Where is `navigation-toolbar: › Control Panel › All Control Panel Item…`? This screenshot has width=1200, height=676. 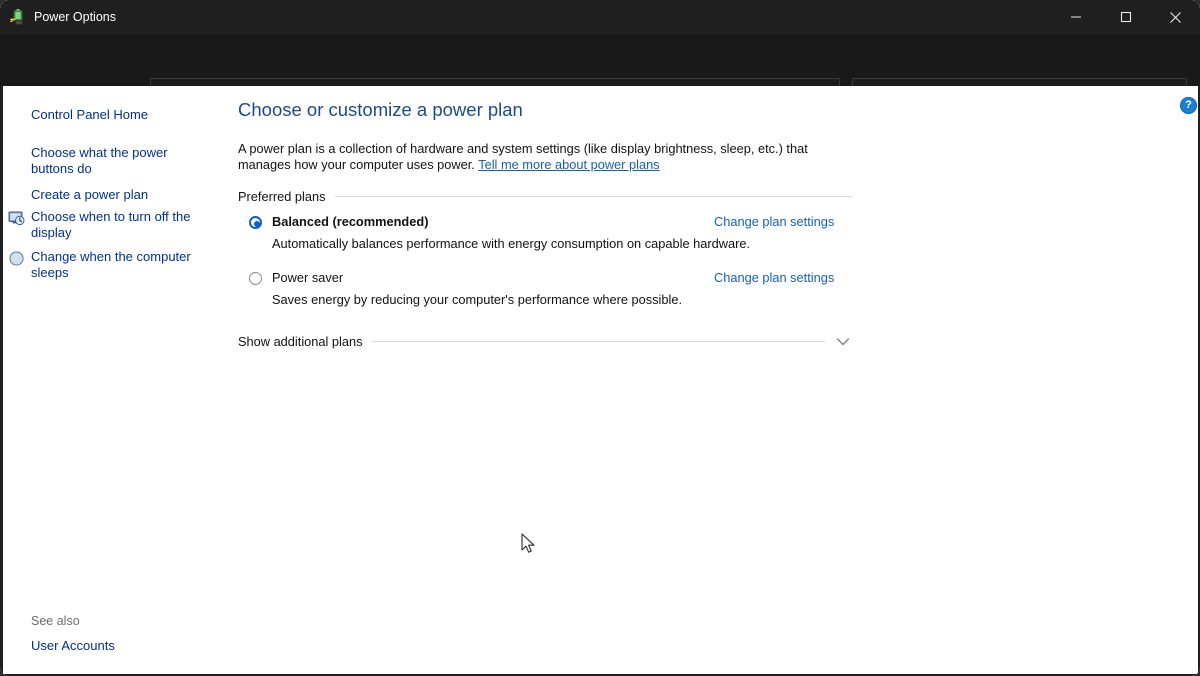
navigation-toolbar: › Control Panel › All Control Panel Item… is located at coordinates (600, 73).